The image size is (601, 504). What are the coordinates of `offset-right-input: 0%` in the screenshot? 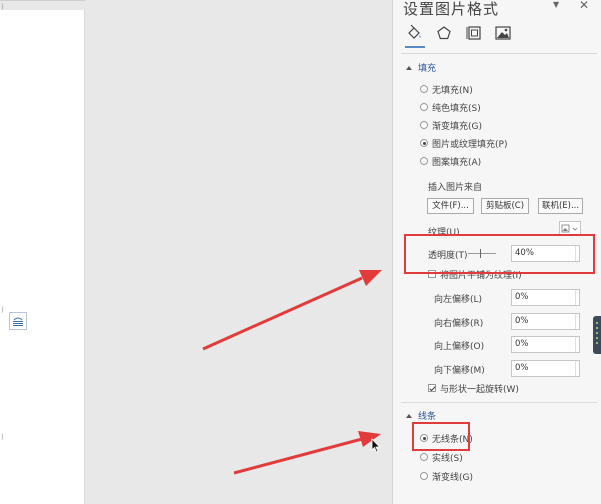 It's located at (545, 321).